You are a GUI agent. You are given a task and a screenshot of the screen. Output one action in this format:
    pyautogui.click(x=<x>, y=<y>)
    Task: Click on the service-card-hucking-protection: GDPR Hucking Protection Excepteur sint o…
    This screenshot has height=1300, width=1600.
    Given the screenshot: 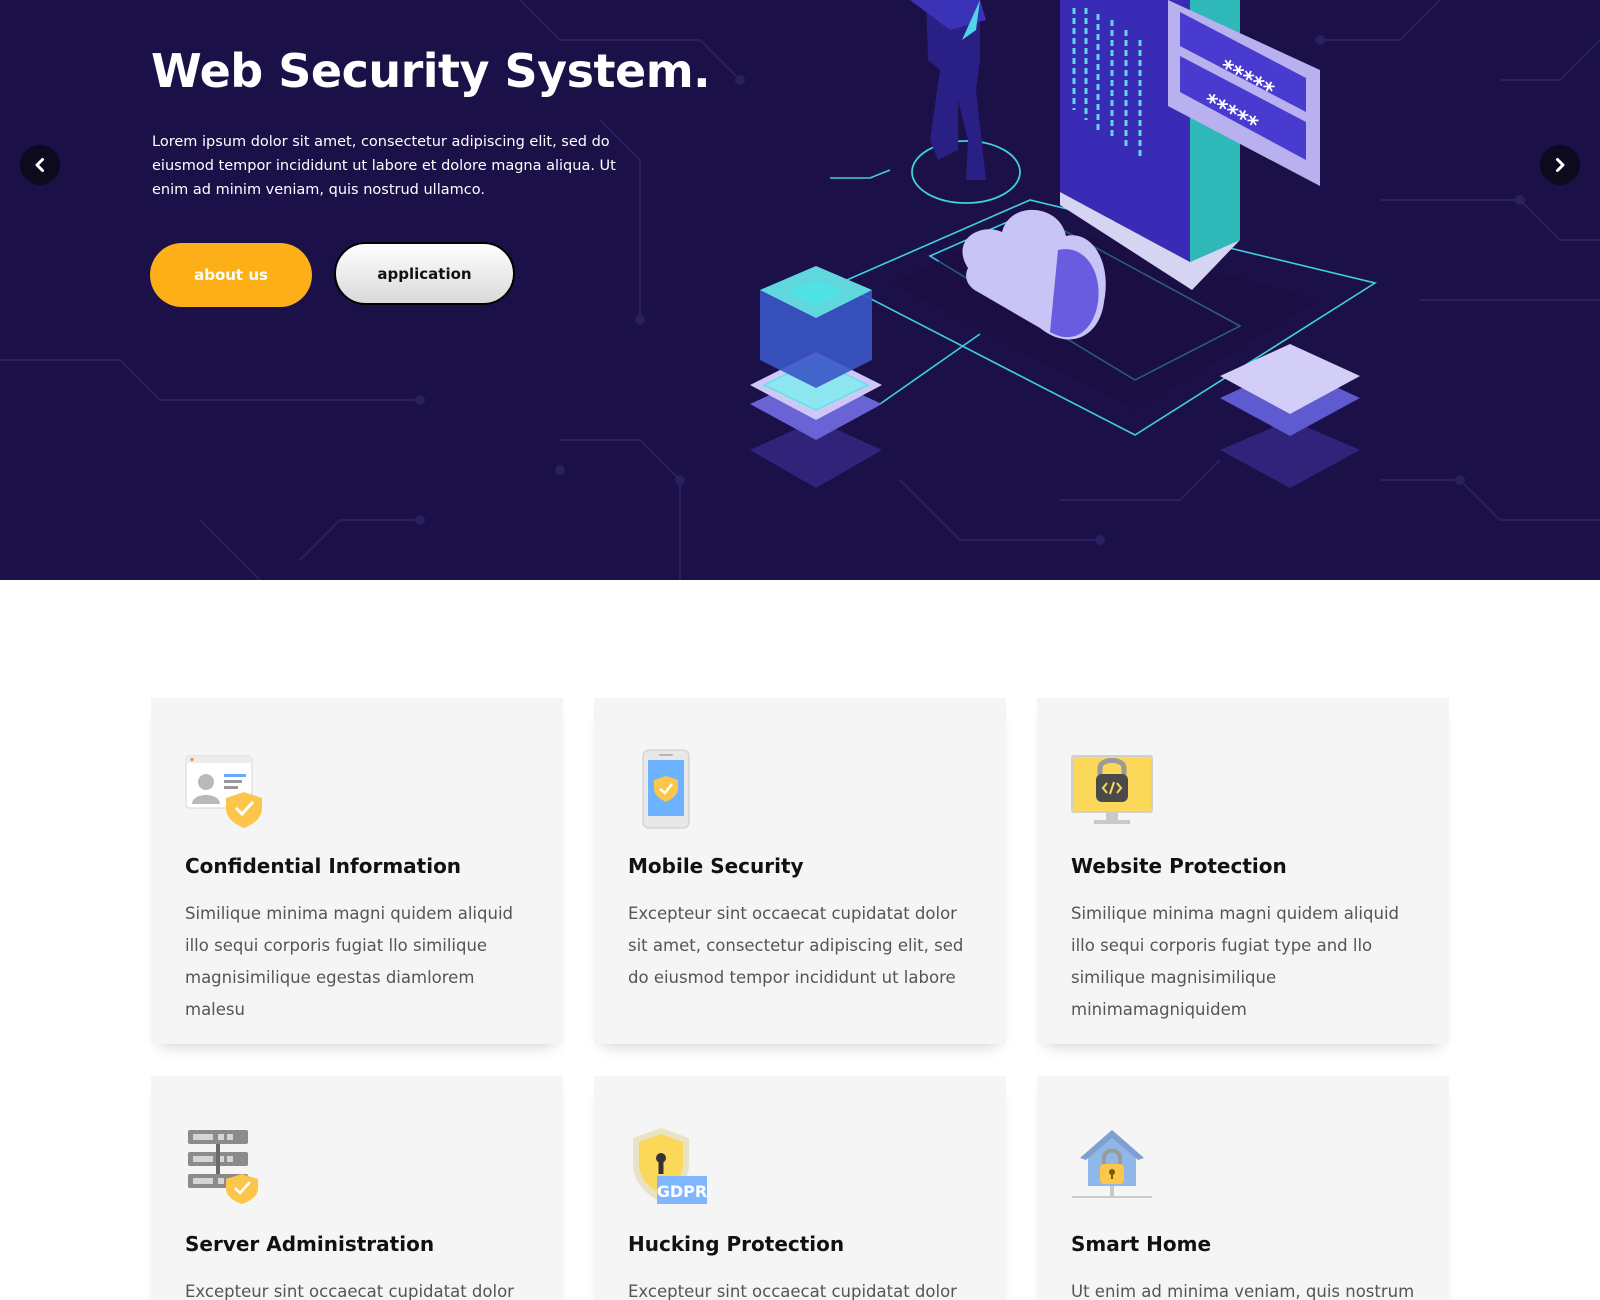 What is the action you would take?
    pyautogui.click(x=800, y=1188)
    